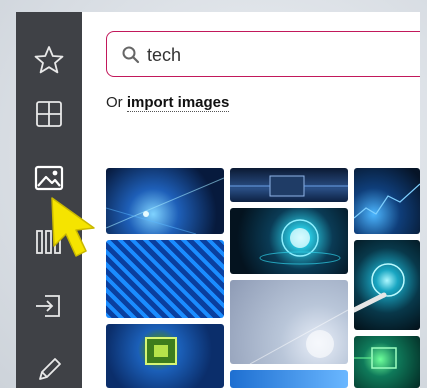 The height and width of the screenshot is (388, 427). I want to click on sidebar-item-draw, so click(49, 370).